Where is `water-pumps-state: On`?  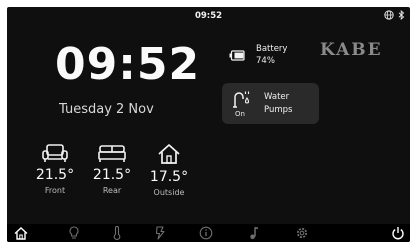
water-pumps-state: On is located at coordinates (240, 114).